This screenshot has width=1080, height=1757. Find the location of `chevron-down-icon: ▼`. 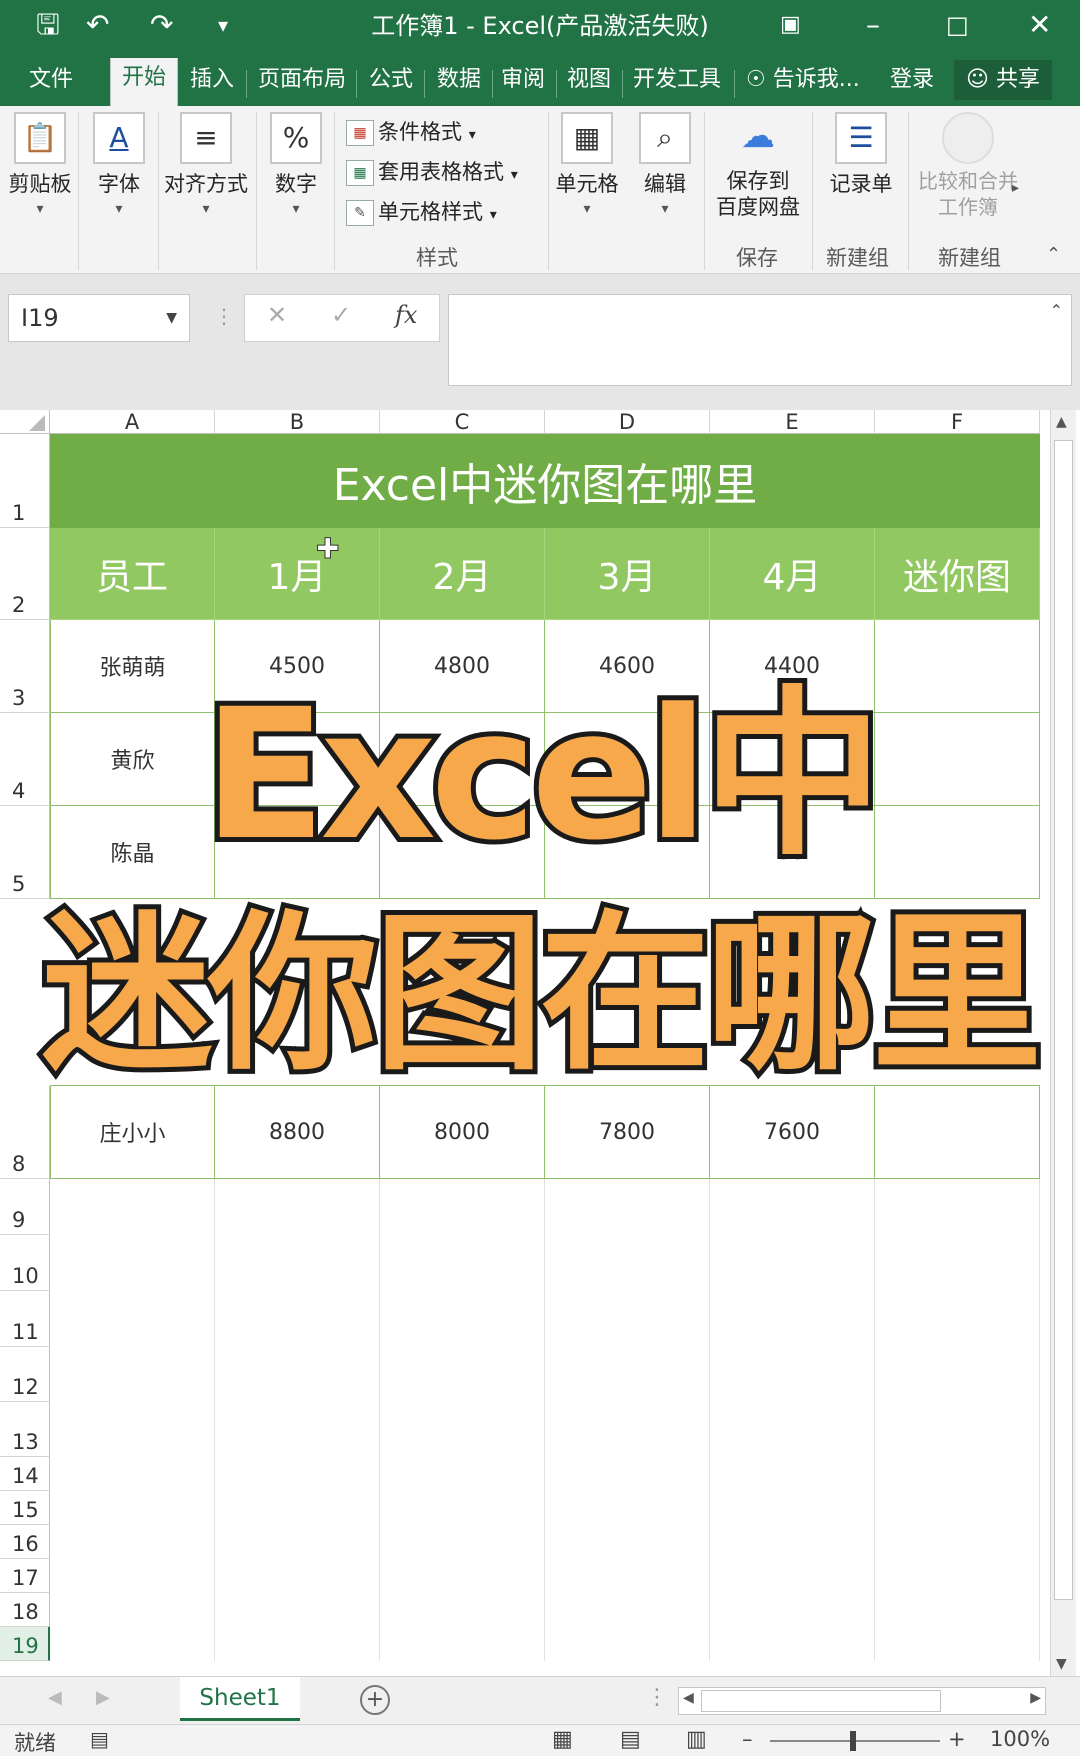

chevron-down-icon: ▼ is located at coordinates (171, 318).